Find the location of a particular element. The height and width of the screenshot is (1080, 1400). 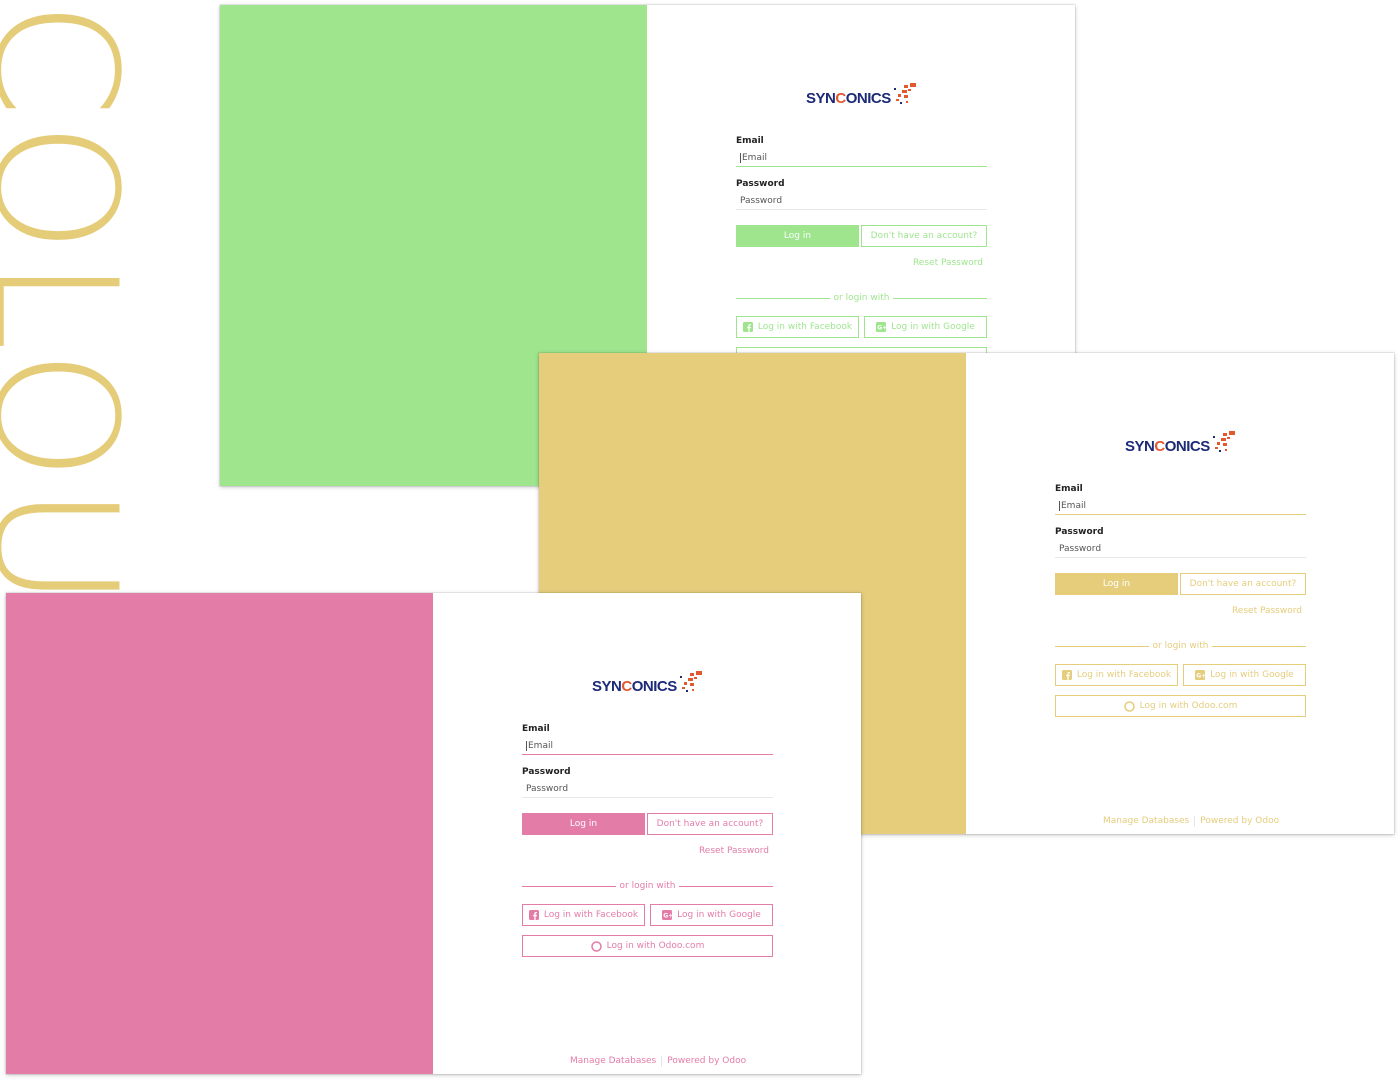

color-panel-pink is located at coordinates (219, 833).